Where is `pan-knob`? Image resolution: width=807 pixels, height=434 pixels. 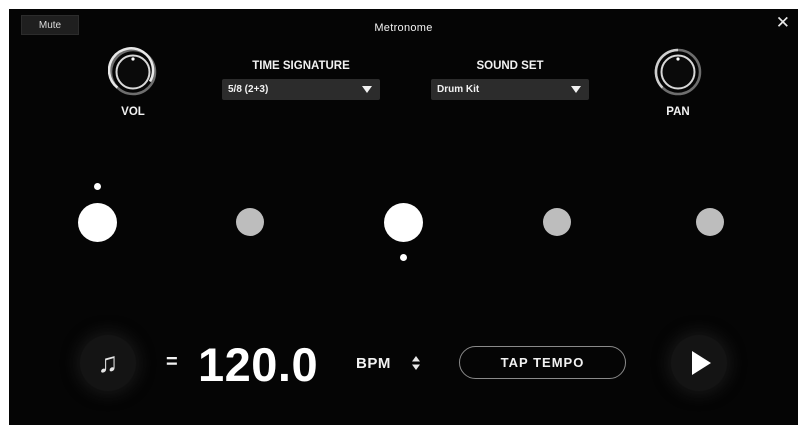
pan-knob is located at coordinates (678, 72).